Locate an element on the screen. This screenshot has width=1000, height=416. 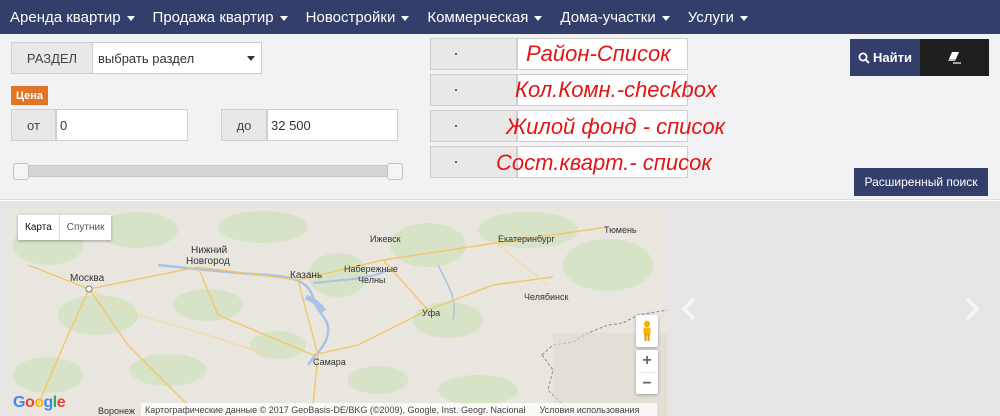
nav-label: Услуги is located at coordinates (710, 17).